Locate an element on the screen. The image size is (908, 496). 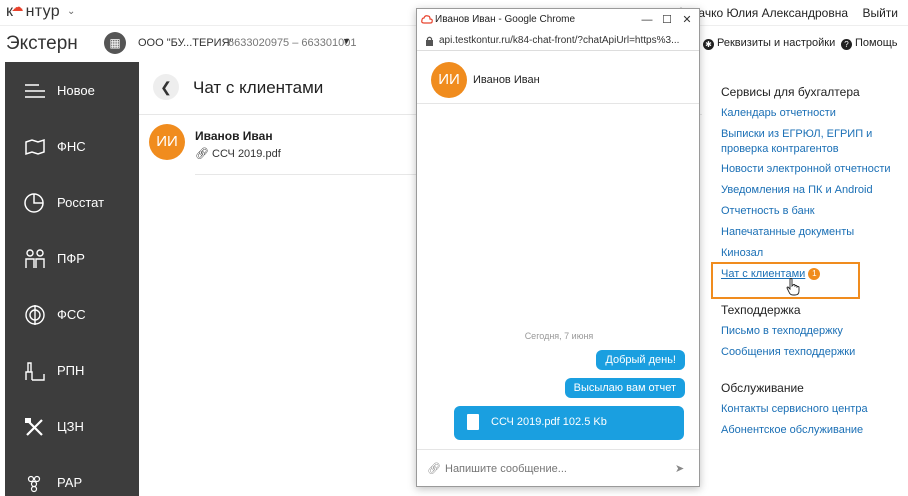
link-cinema: Кинозал is located at coordinates (806, 253).